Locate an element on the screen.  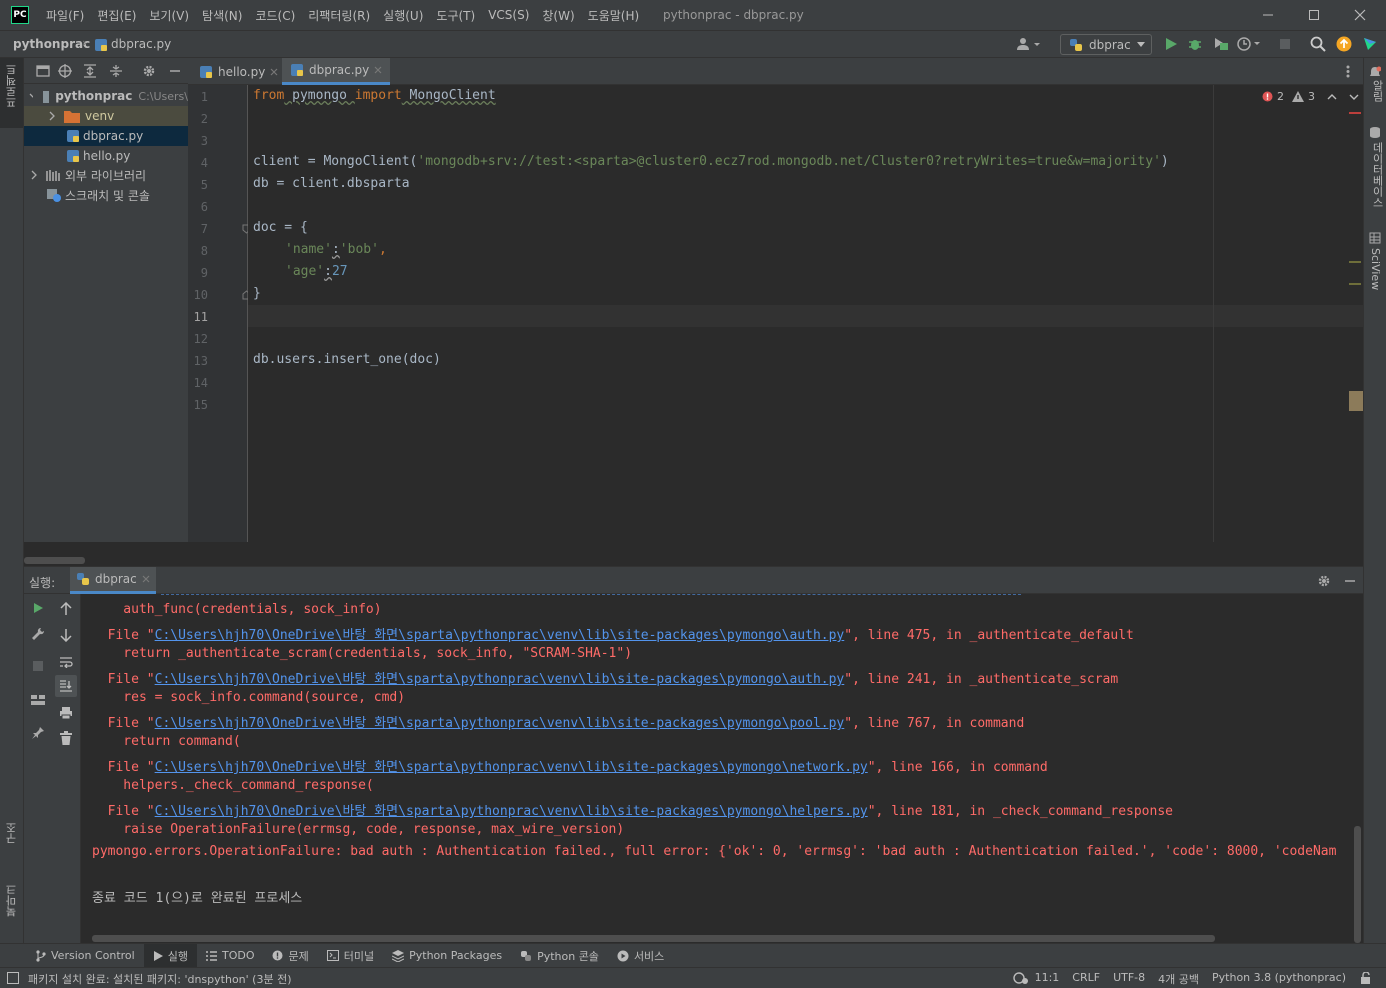
menu-vcs: VCS(S) is located at coordinates (508, 15).